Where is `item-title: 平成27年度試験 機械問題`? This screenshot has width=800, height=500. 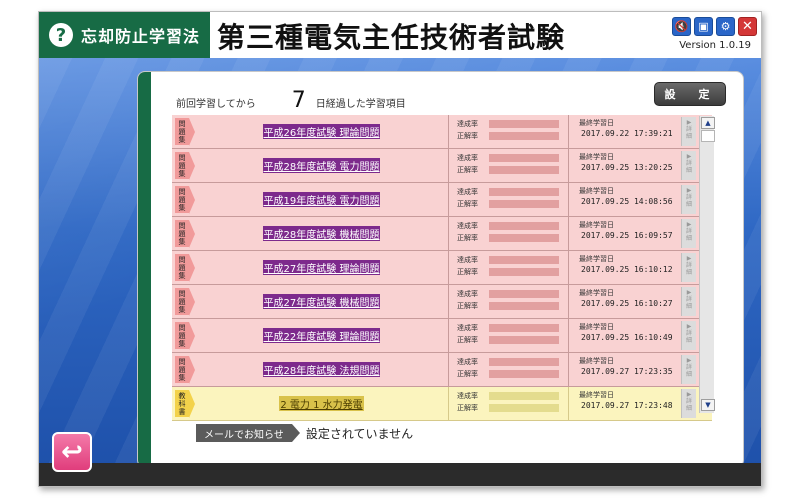
item-title: 平成27年度試験 機械問題 is located at coordinates (321, 301).